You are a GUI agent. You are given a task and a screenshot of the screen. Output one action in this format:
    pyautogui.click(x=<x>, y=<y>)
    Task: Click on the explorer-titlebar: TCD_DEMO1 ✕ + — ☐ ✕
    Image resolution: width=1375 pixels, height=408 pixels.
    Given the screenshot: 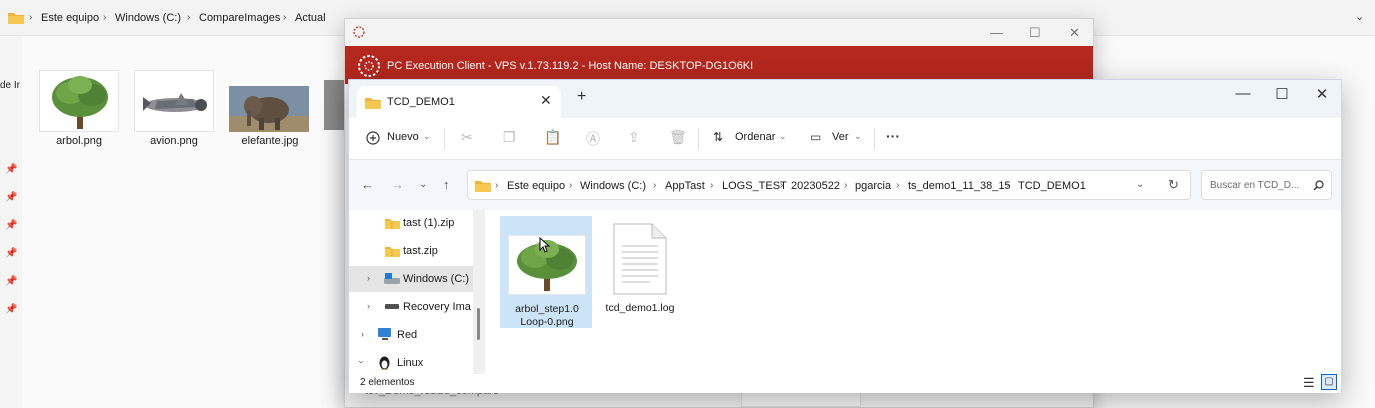 What is the action you would take?
    pyautogui.click(x=845, y=99)
    